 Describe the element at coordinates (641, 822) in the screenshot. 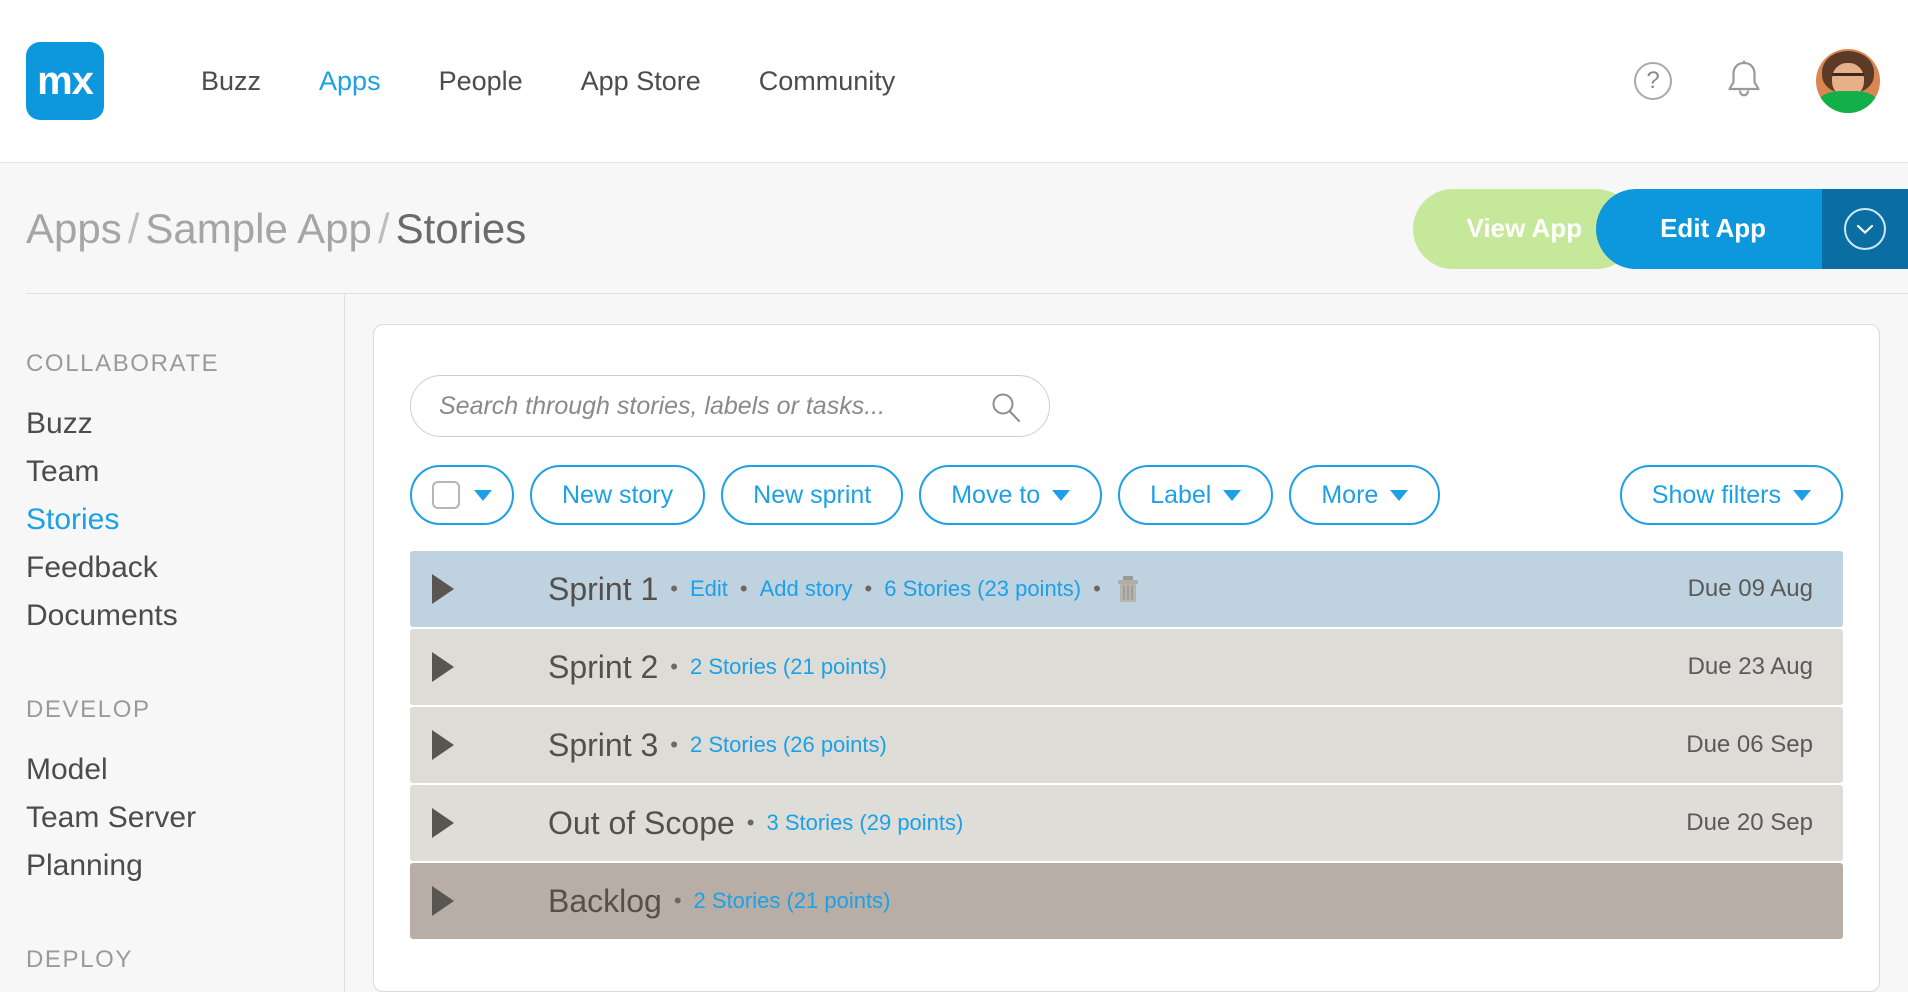

I see `sprint-title: Out of Scope` at that location.